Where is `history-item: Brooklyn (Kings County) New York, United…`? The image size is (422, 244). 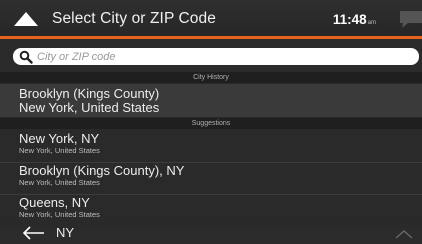
history-item: Brooklyn (Kings County) New York, United… is located at coordinates (211, 100).